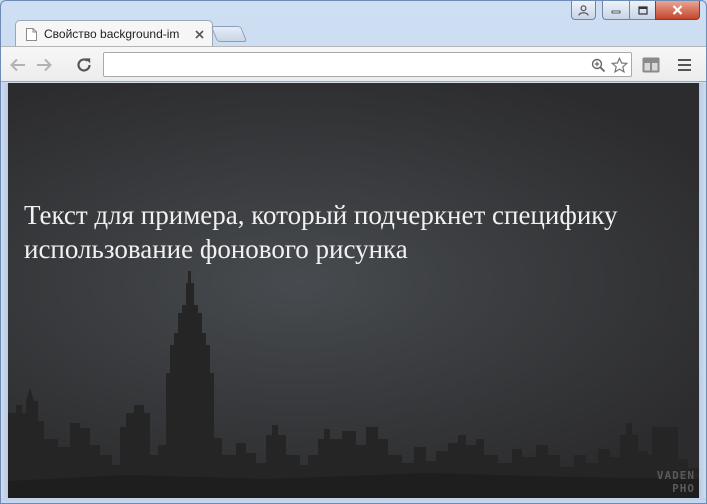  Describe the element at coordinates (651, 65) in the screenshot. I see `extension-icon` at that location.